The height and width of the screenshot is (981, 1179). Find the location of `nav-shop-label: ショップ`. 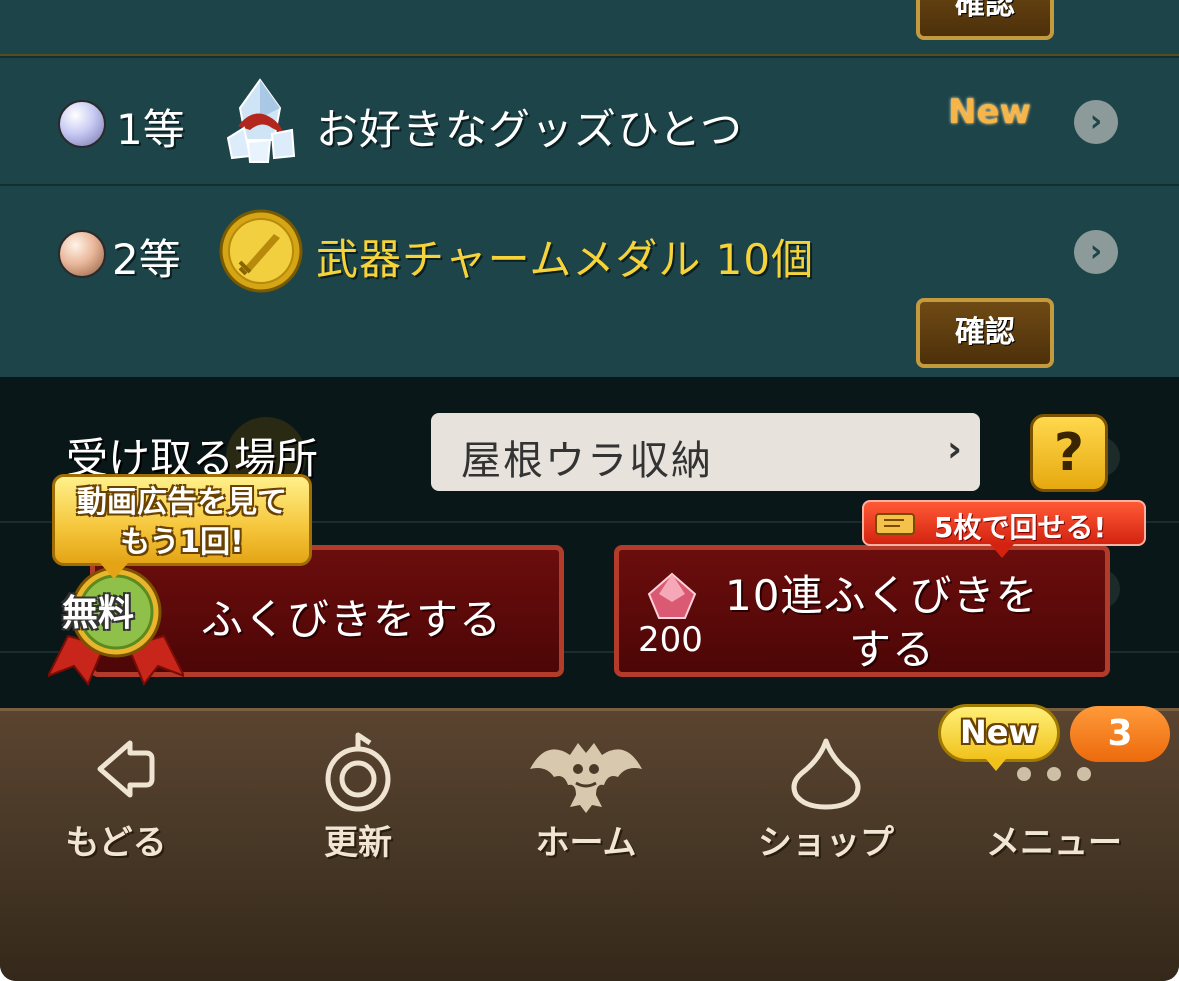

nav-shop-label: ショップ is located at coordinates (826, 843).